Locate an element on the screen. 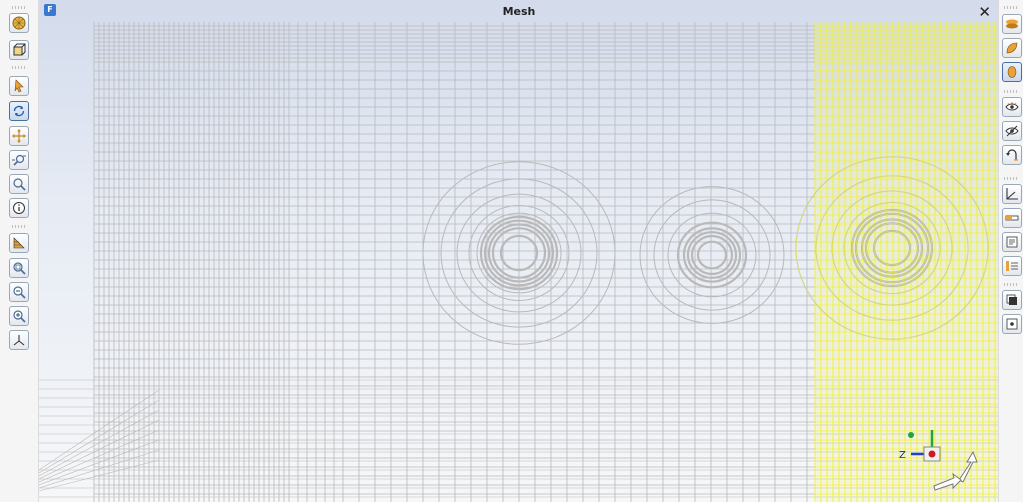 The width and height of the screenshot is (1023, 502). eye-slash-icon is located at coordinates (1012, 131).